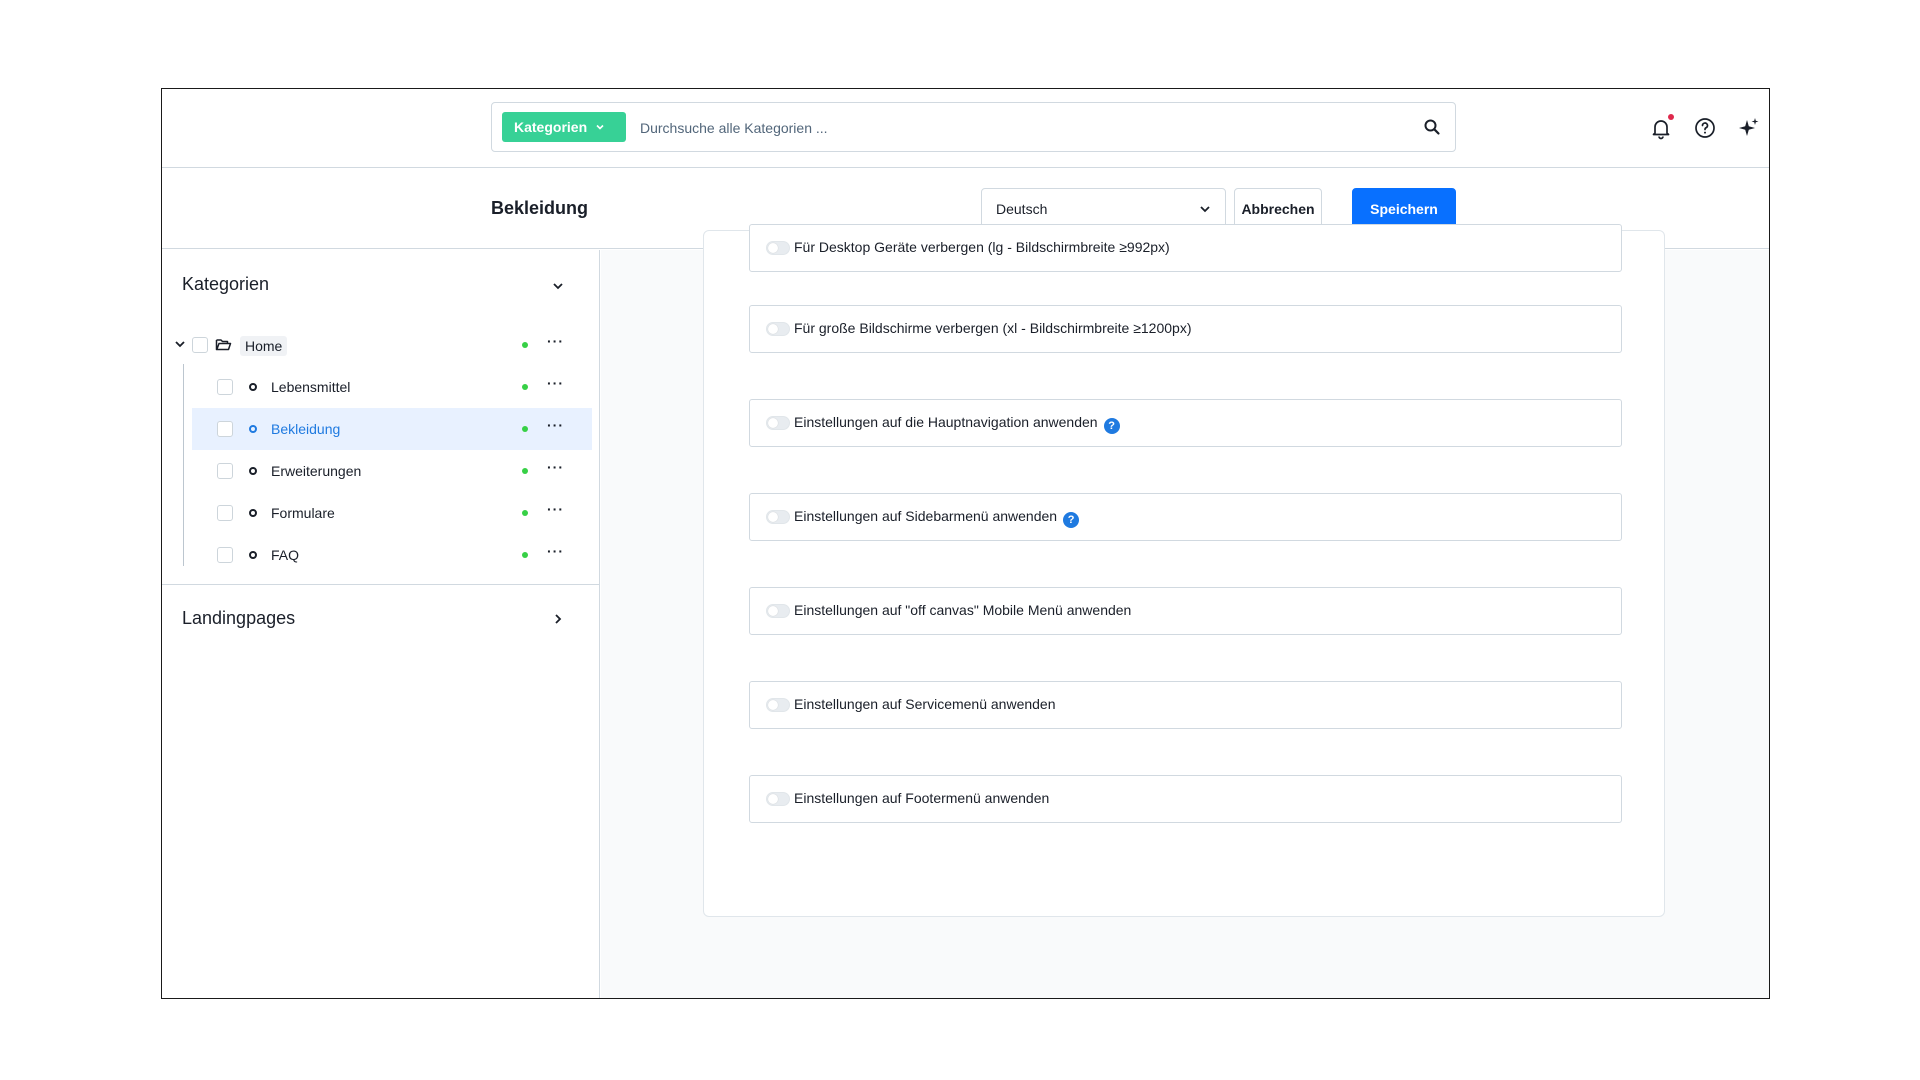 This screenshot has width=1920, height=1080. I want to click on tree-item-erweiterungen: Erweiterungen ···, so click(392, 471).